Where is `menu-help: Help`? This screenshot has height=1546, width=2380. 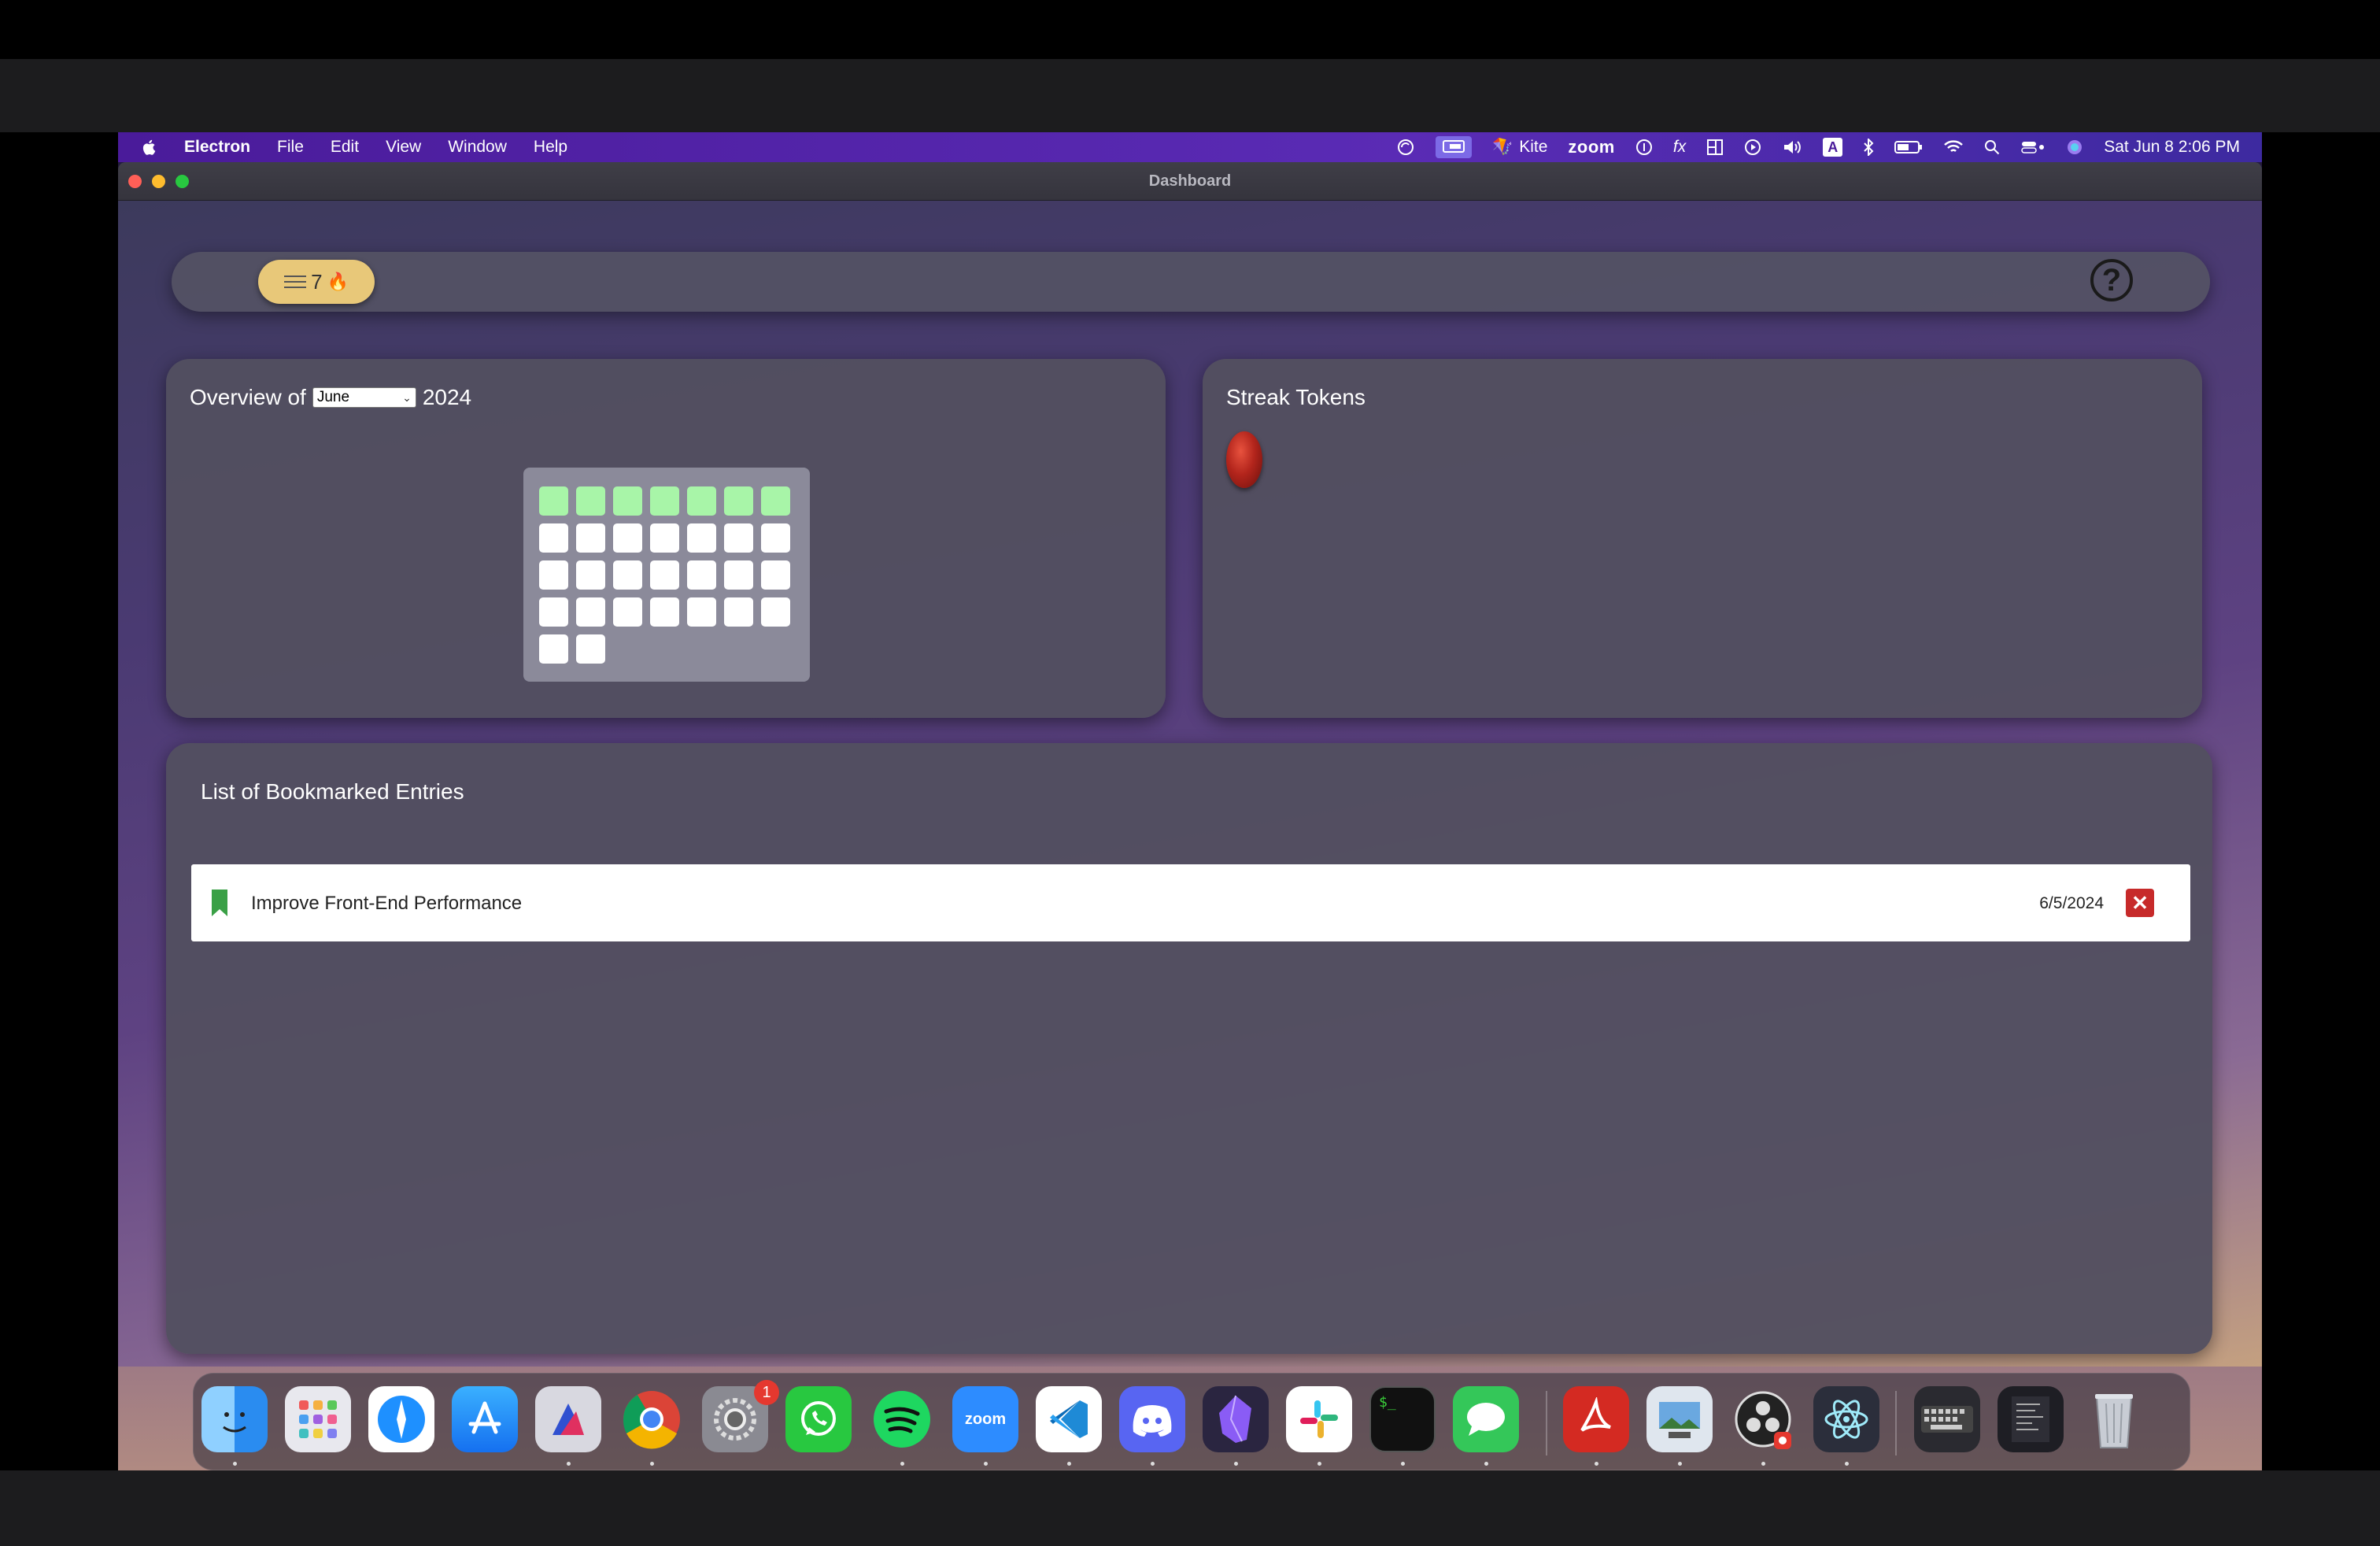
menu-help: Help is located at coordinates (550, 148).